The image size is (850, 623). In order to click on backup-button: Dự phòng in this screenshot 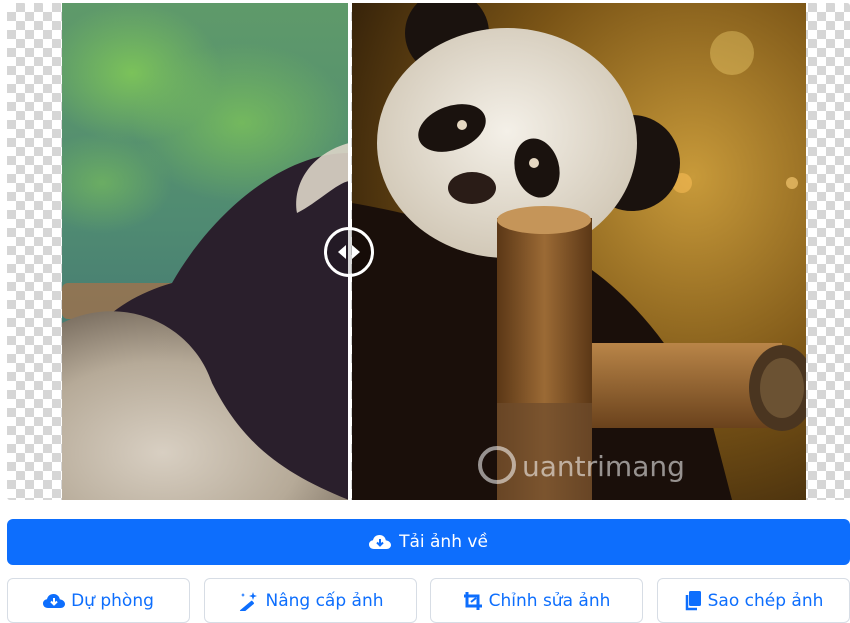, I will do `click(98, 600)`.